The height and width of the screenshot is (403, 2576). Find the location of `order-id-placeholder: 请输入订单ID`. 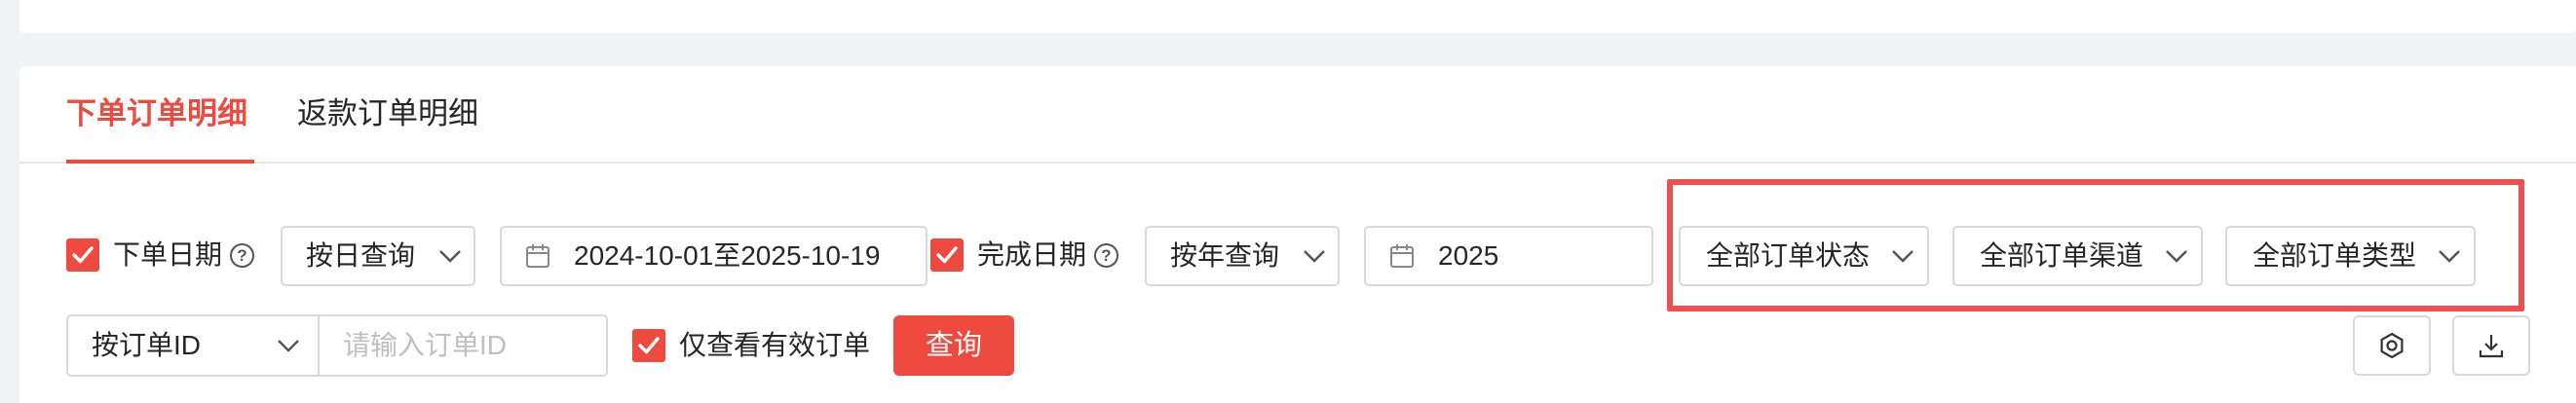

order-id-placeholder: 请输入订单ID is located at coordinates (425, 345).